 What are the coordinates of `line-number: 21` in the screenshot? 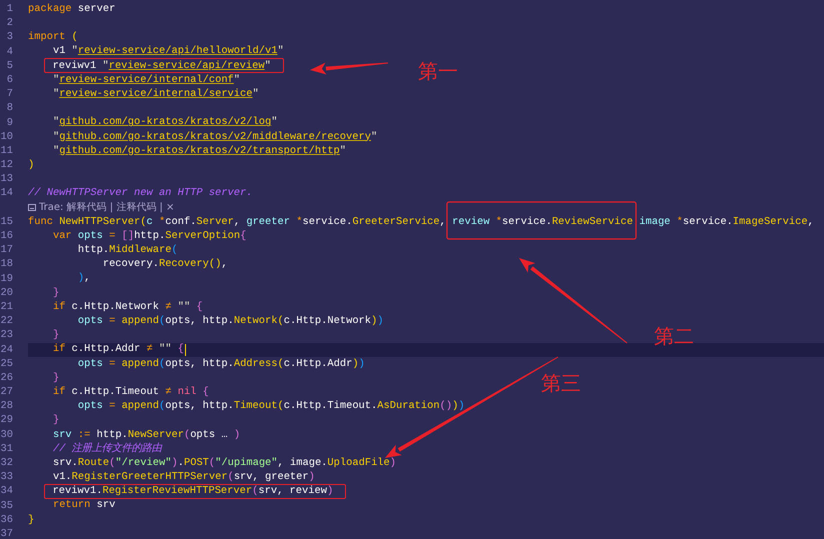 It's located at (6, 307).